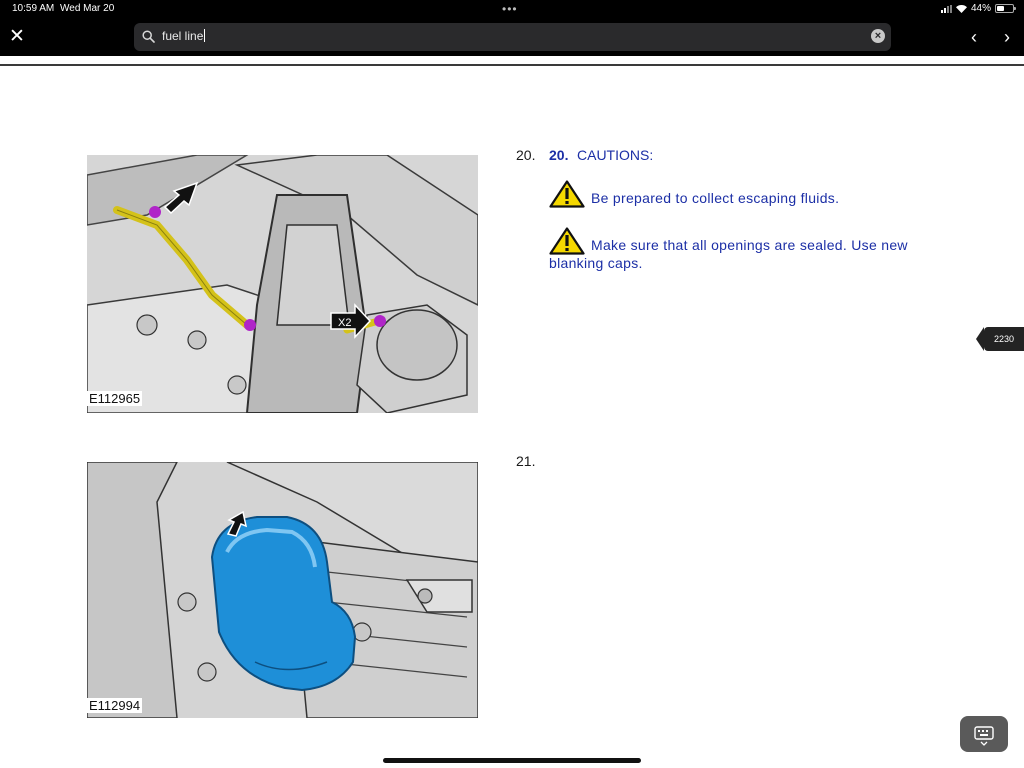  I want to click on chevron-left-icon: ‹, so click(974, 37).